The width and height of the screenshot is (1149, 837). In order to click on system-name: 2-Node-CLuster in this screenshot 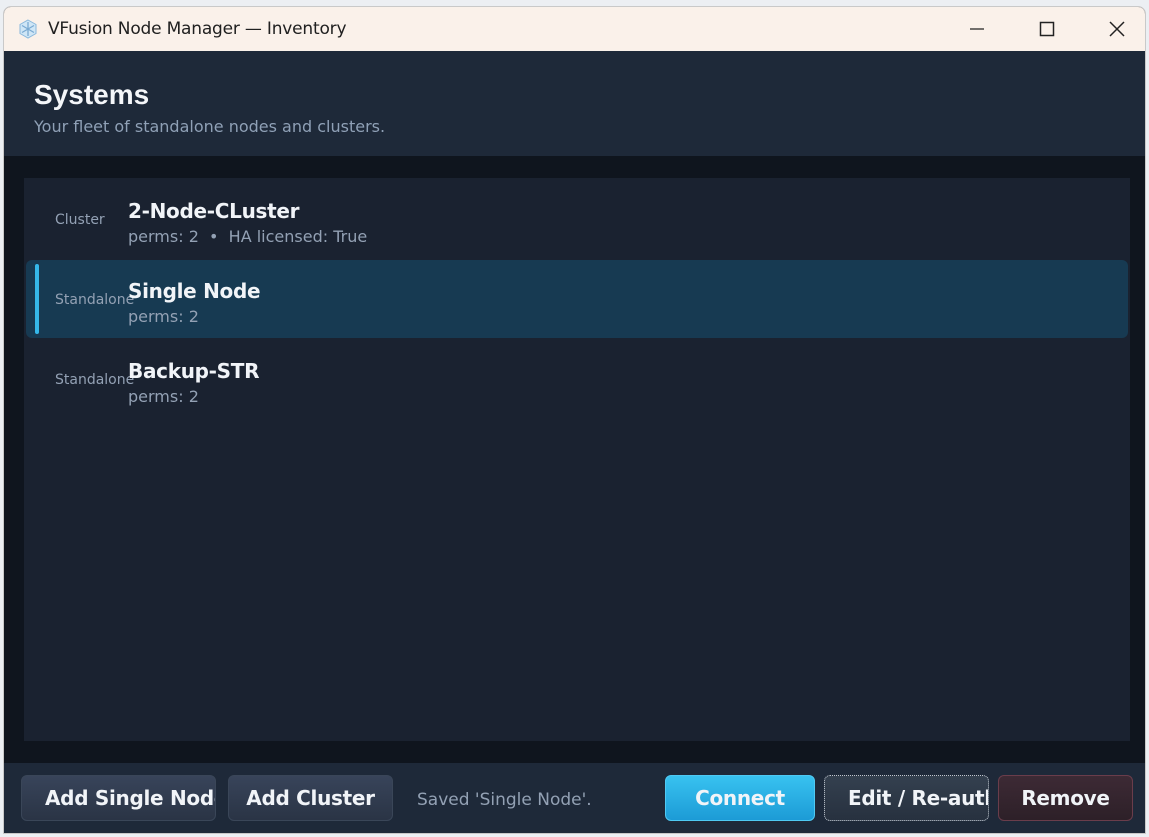, I will do `click(214, 211)`.